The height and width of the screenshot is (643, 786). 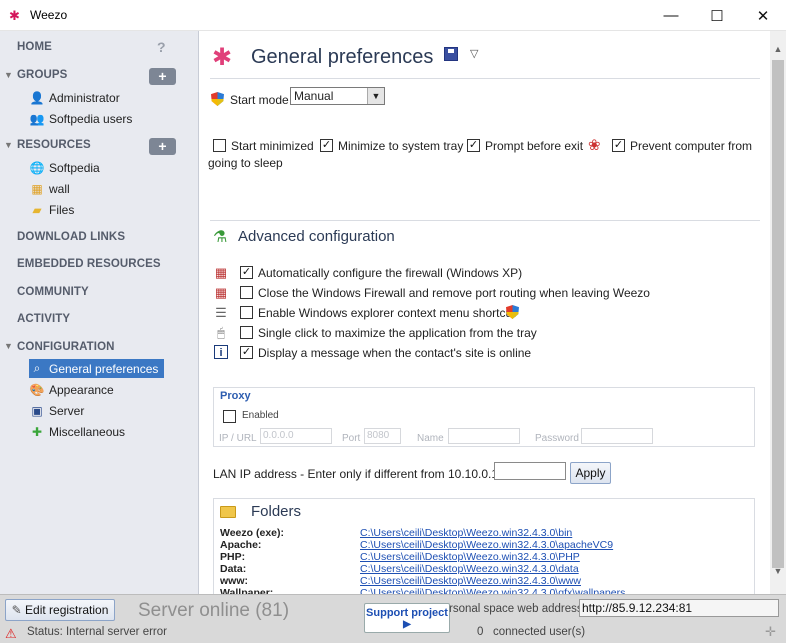 What do you see at coordinates (451, 54) in the screenshot?
I see `save-icon` at bounding box center [451, 54].